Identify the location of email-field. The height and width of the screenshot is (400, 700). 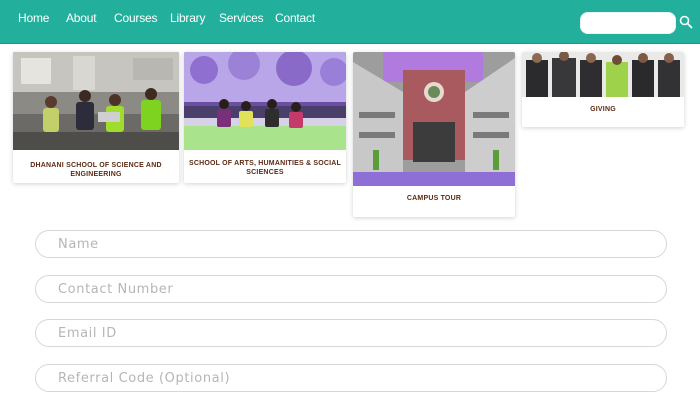
(351, 333).